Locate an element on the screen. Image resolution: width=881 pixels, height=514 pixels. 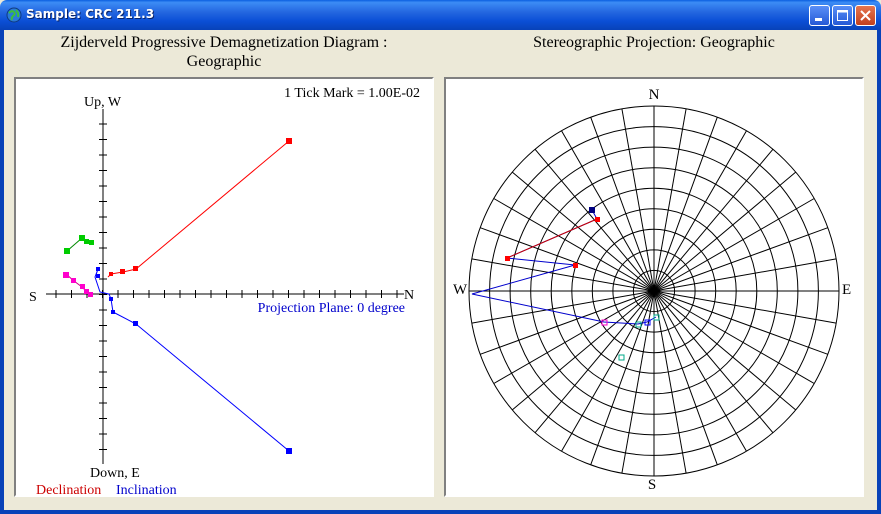
inclination-points is located at coordinates (194, 360).